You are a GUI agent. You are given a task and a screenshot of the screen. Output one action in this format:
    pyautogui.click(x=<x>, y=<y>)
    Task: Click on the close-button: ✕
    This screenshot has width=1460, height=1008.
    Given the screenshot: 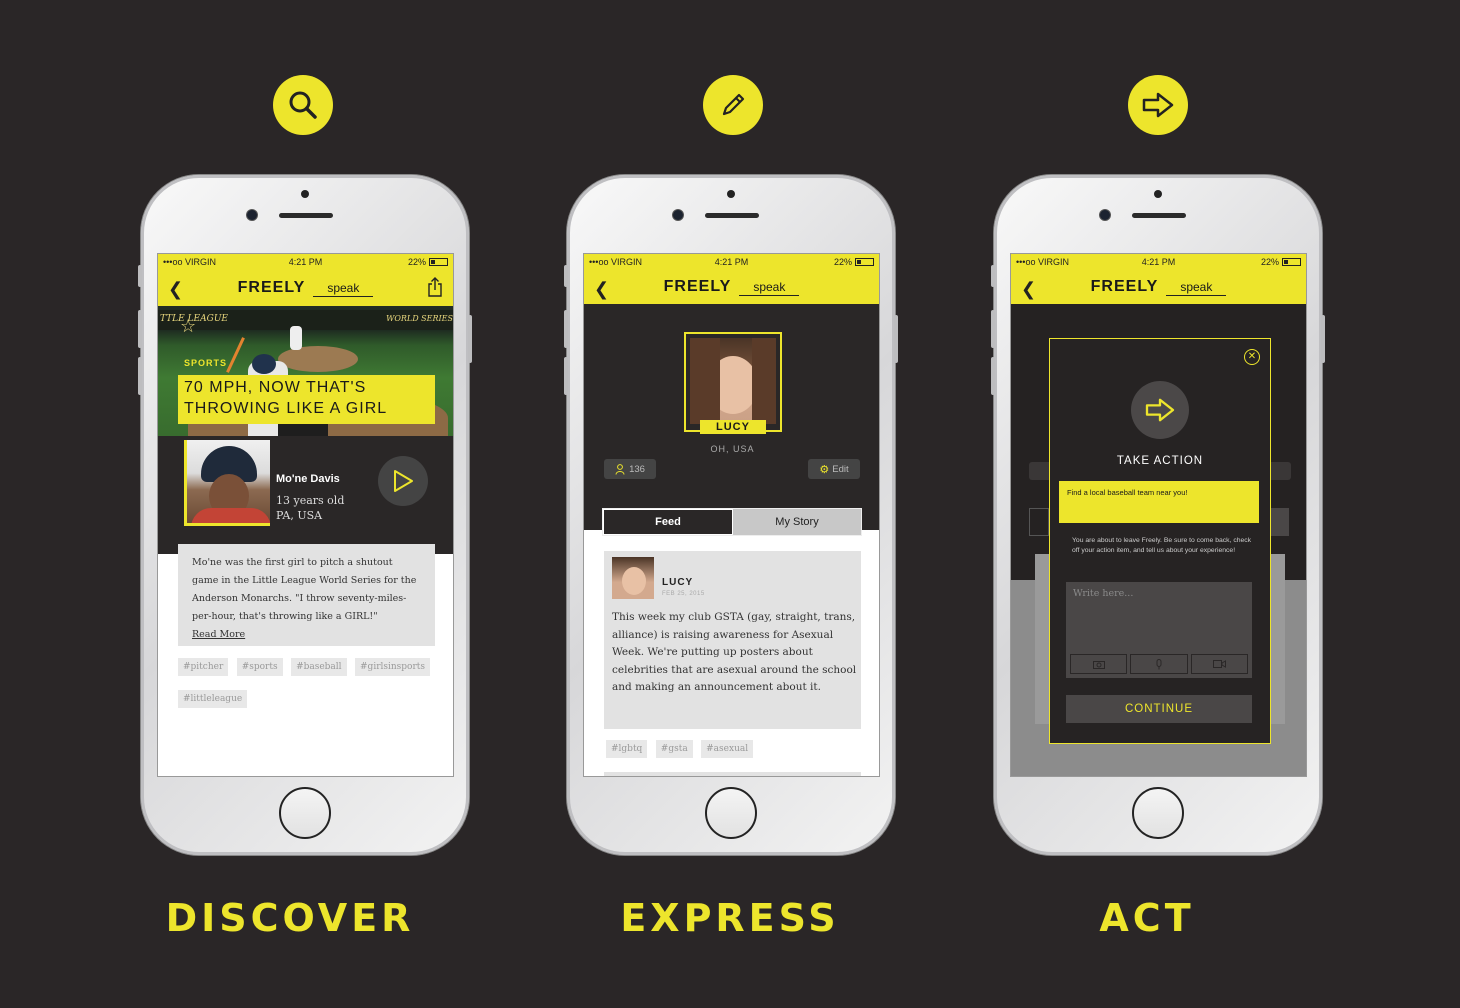 What is the action you would take?
    pyautogui.click(x=1252, y=357)
    